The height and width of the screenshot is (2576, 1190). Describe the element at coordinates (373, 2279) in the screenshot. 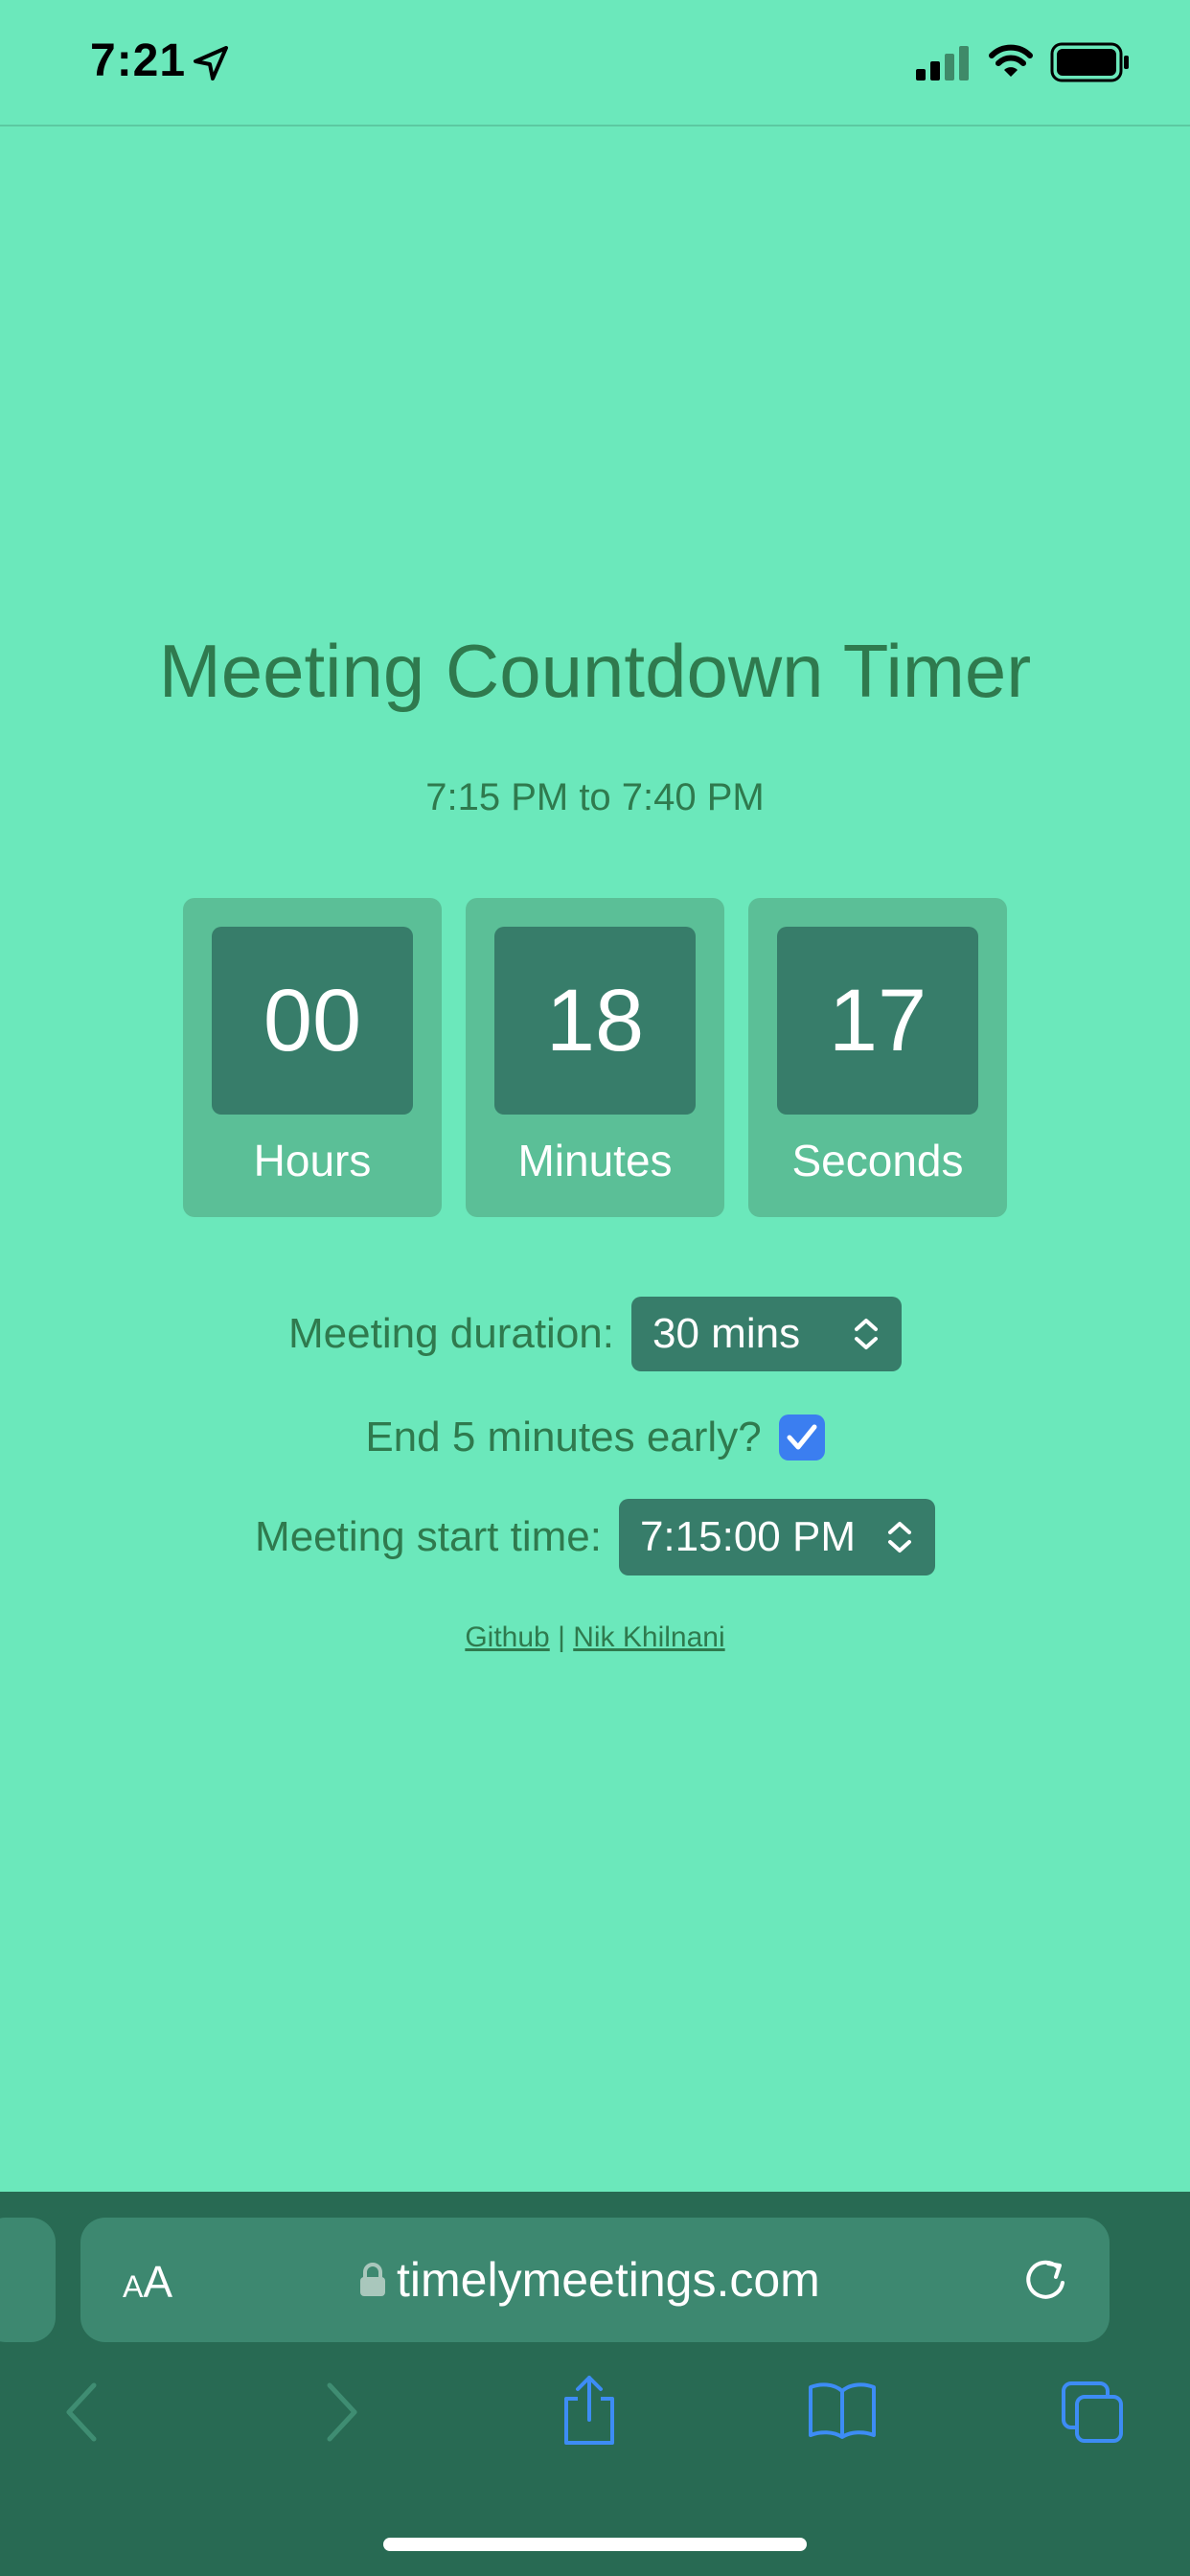

I see `lock-icon` at that location.